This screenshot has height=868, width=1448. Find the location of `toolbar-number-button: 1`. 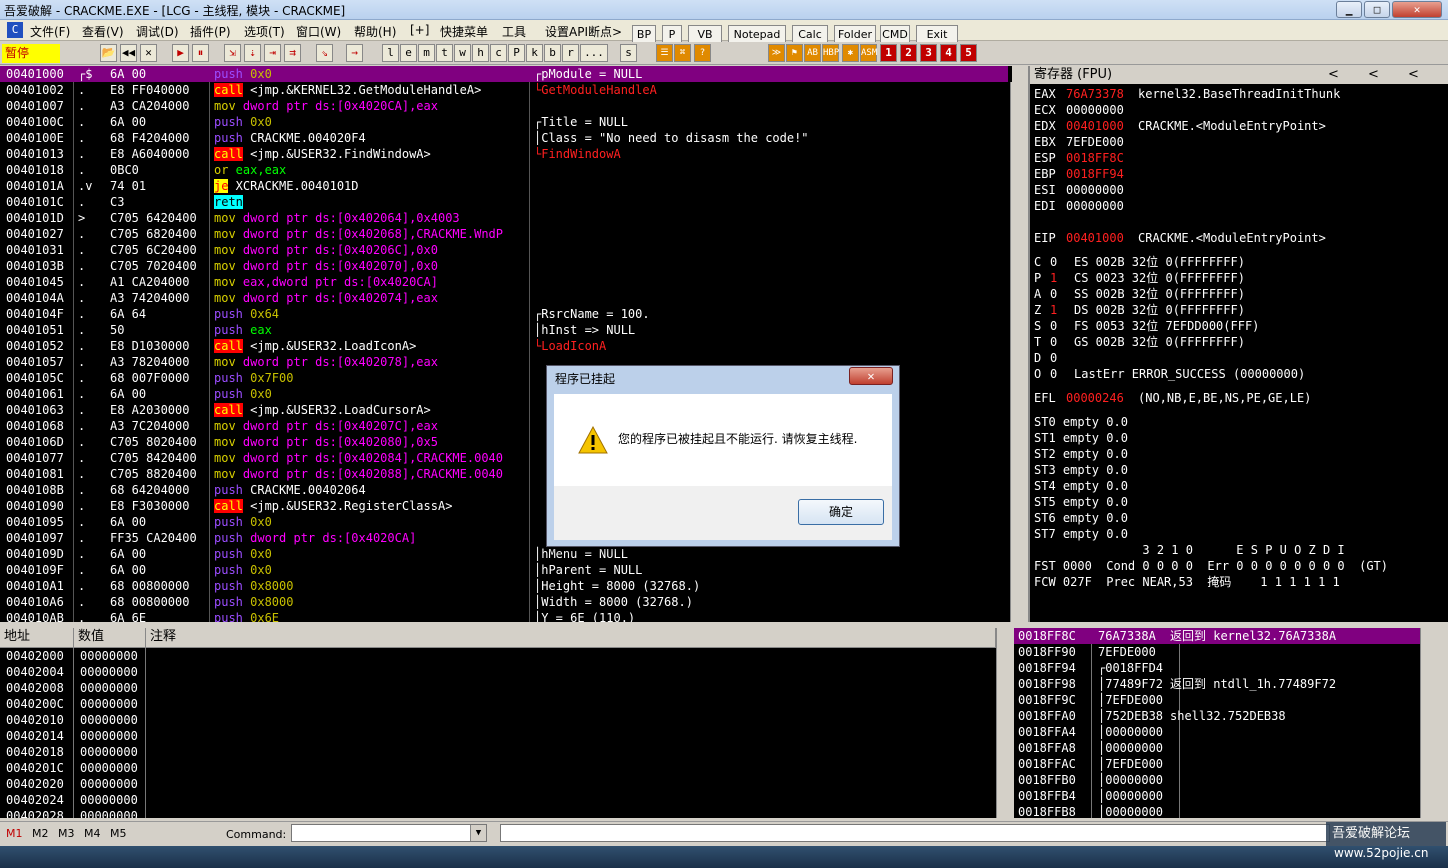

toolbar-number-button: 1 is located at coordinates (888, 53).